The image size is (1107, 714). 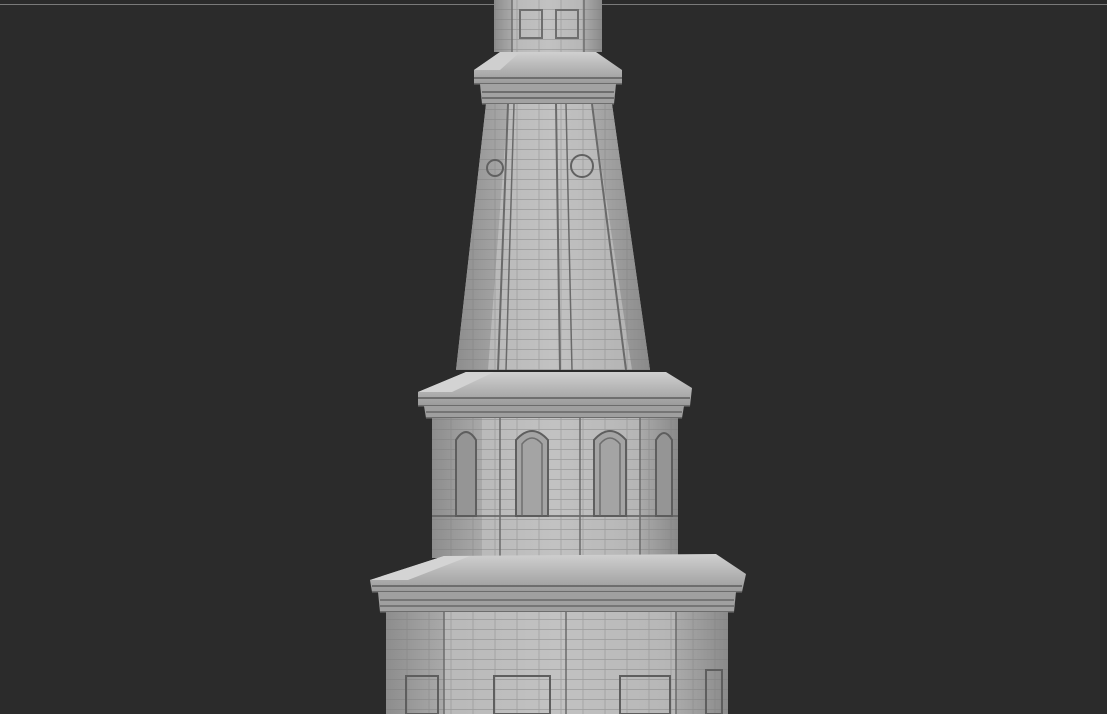 What do you see at coordinates (548, 78) in the screenshot?
I see `cornice-upper` at bounding box center [548, 78].